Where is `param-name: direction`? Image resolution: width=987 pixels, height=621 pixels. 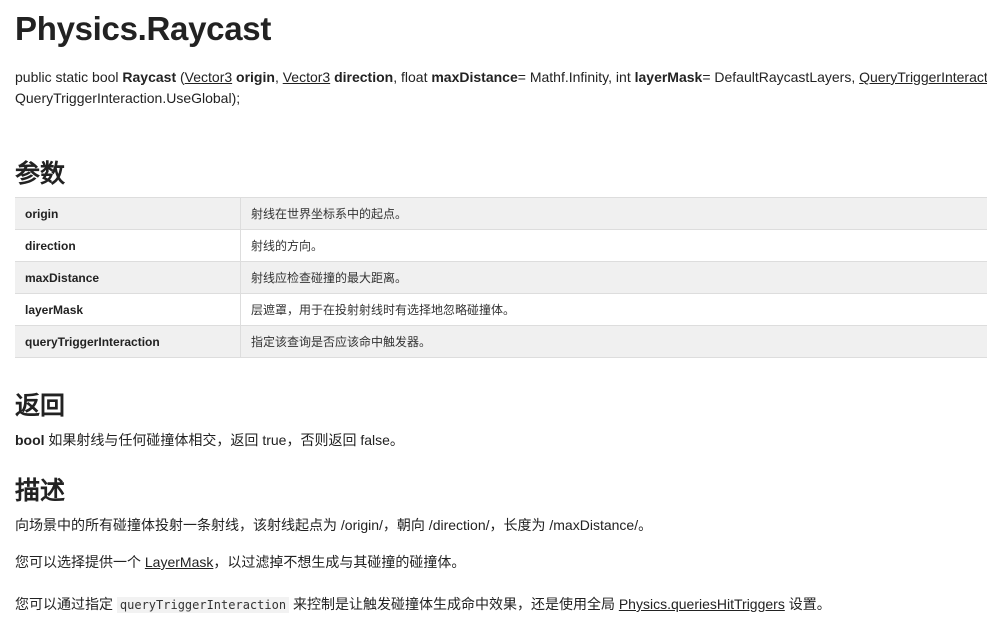
param-name: direction is located at coordinates (128, 245).